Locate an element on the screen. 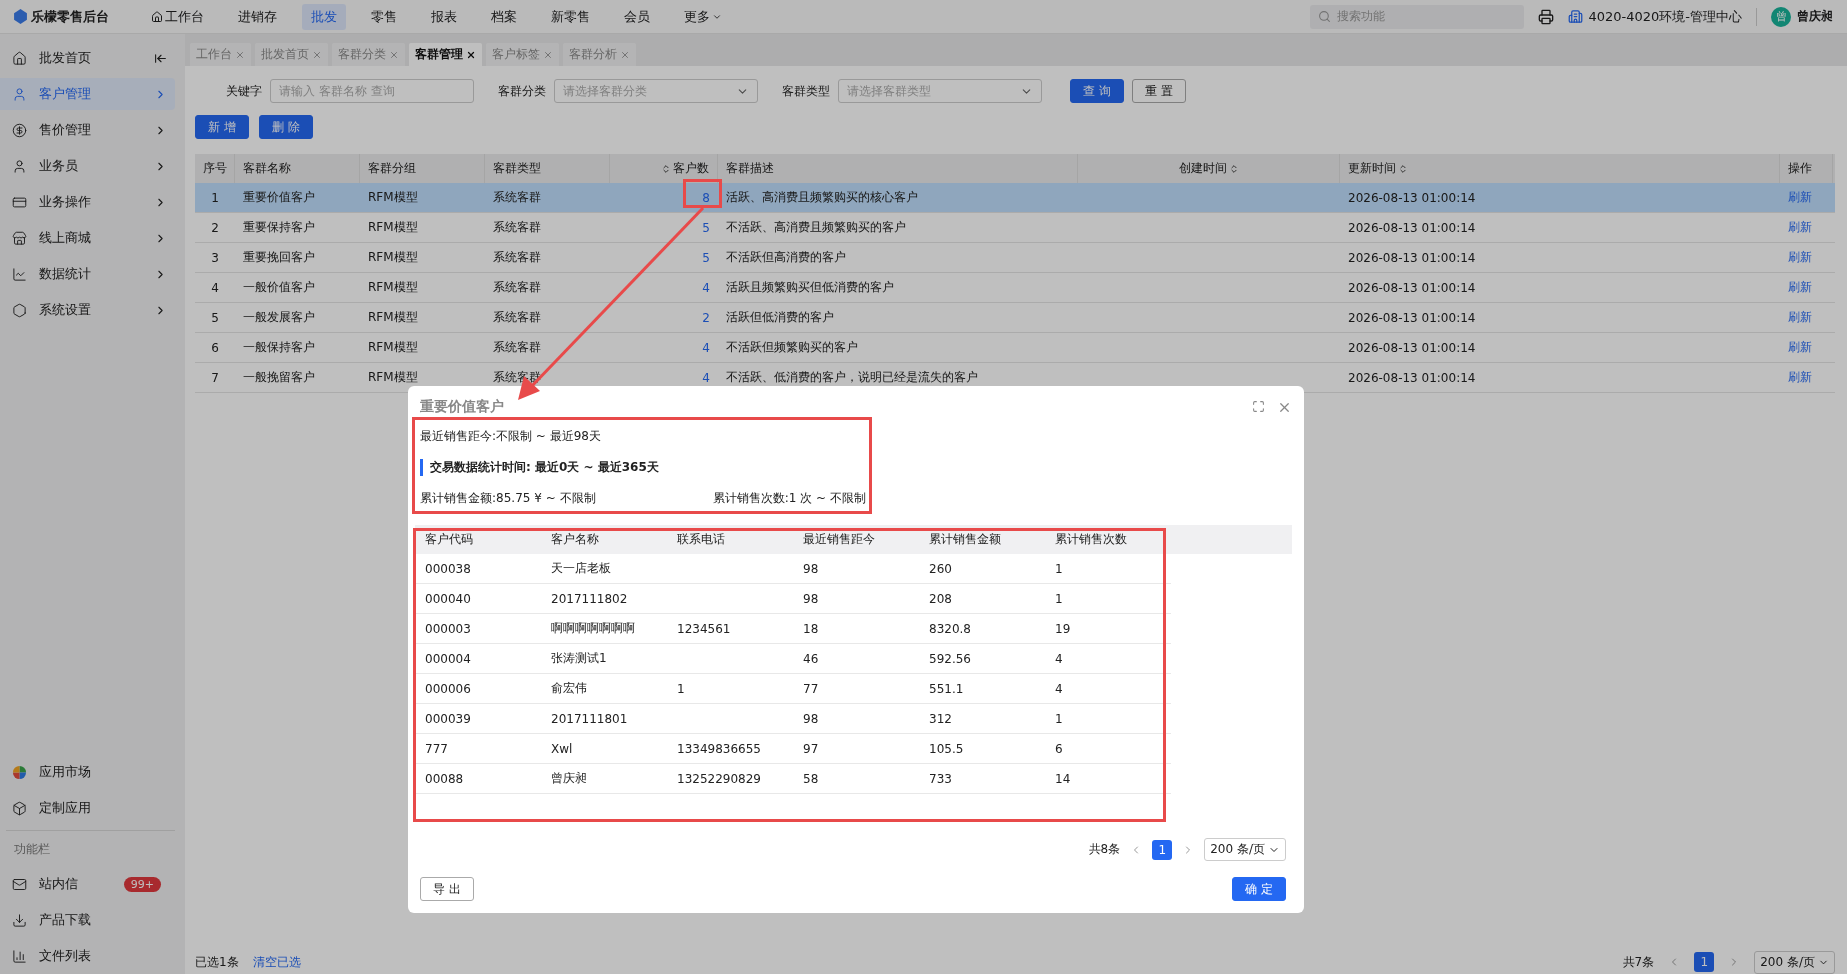 The height and width of the screenshot is (974, 1847). sidebar-item: 应用市场 is located at coordinates (87, 772).